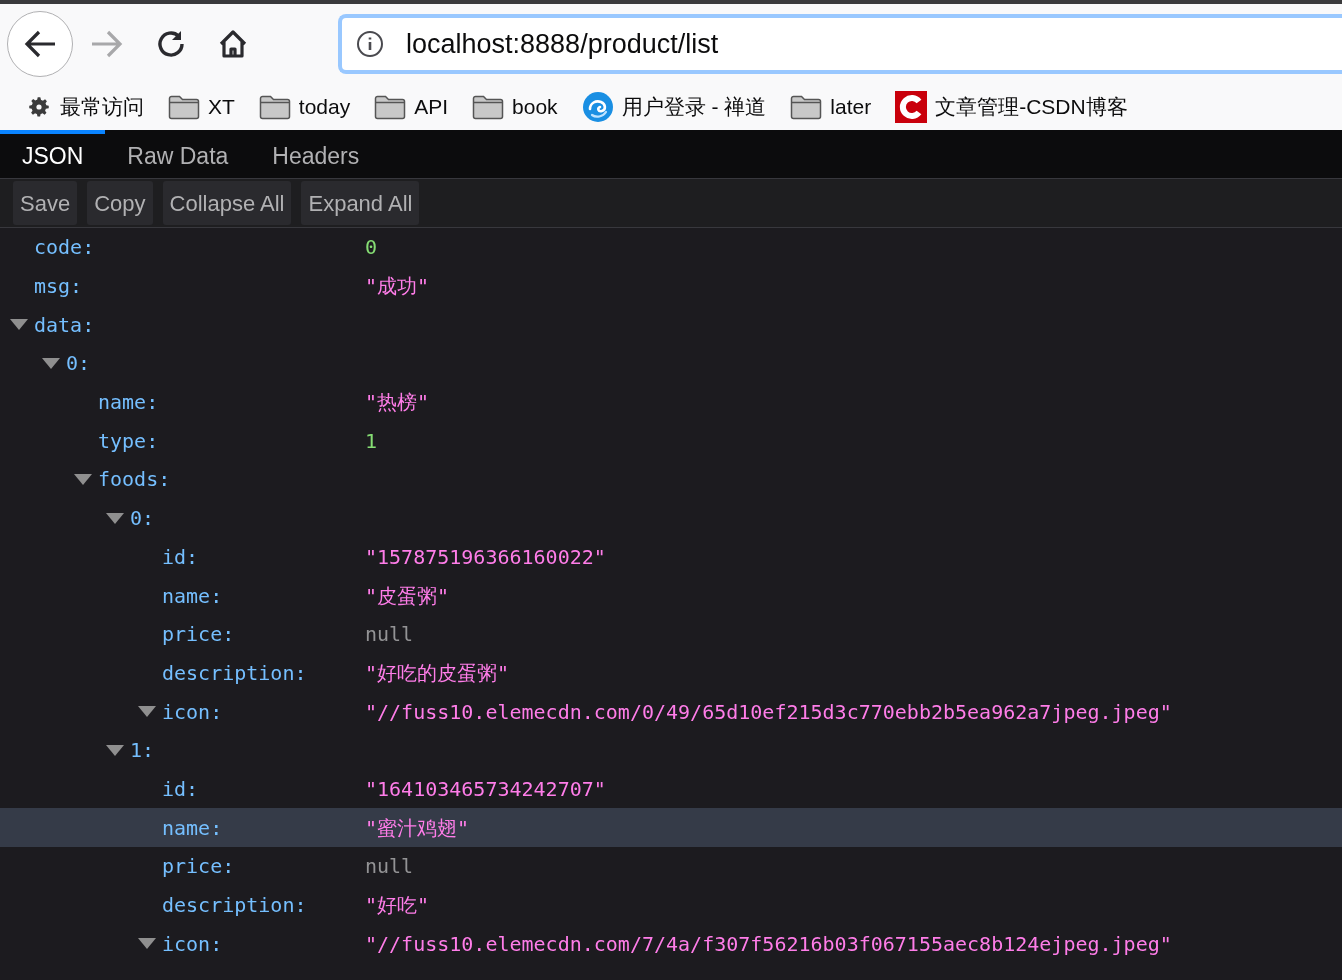  What do you see at coordinates (671, 557) in the screenshot?
I see `json-row: id: "157875196366160022"` at bounding box center [671, 557].